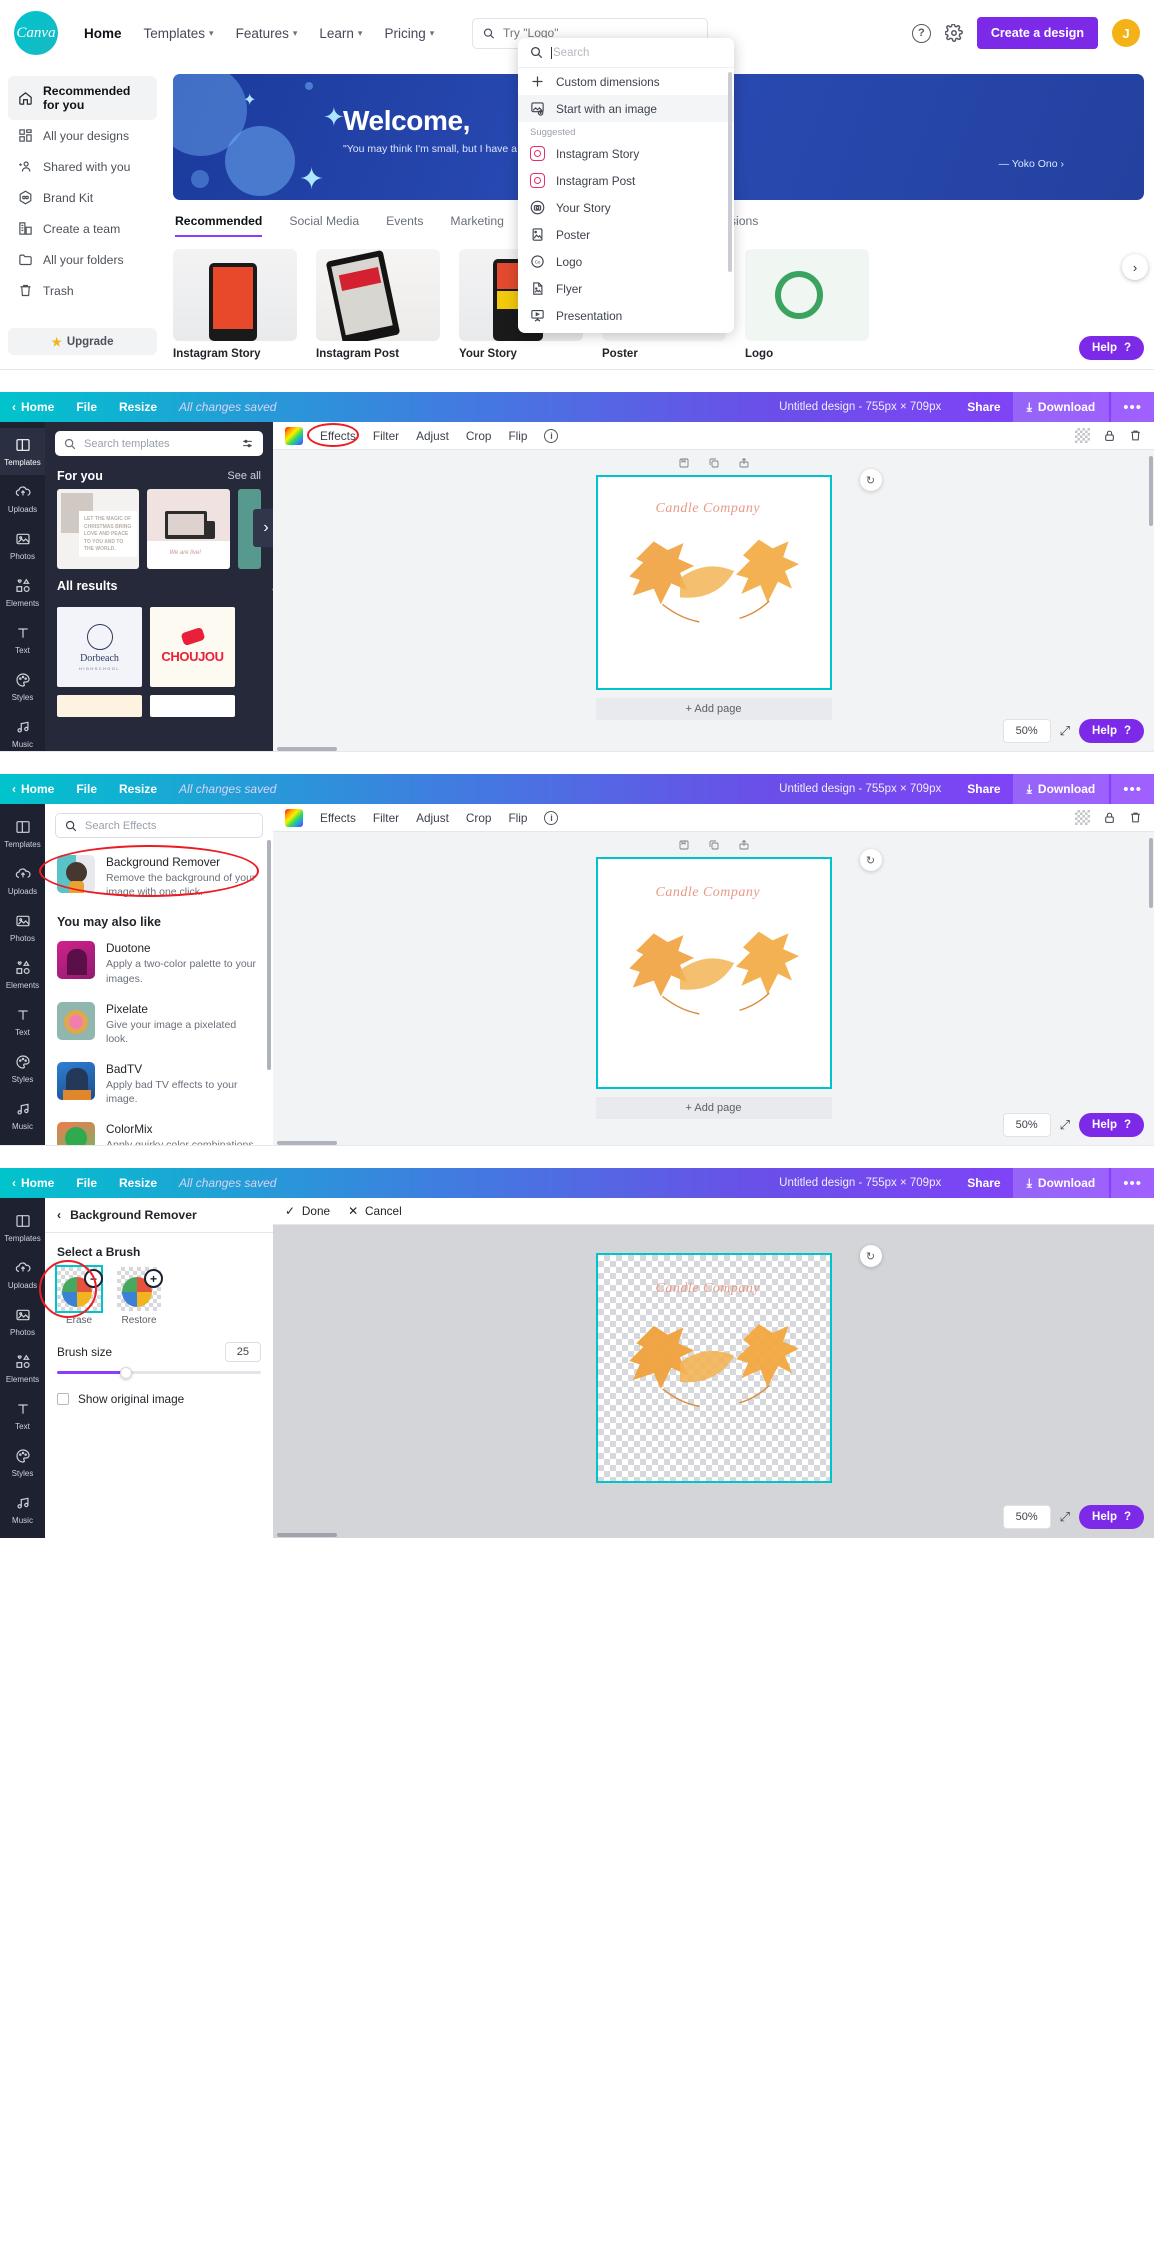 The width and height of the screenshot is (1154, 2250). What do you see at coordinates (269, 955) in the screenshot?
I see `panel-scrollbar` at bounding box center [269, 955].